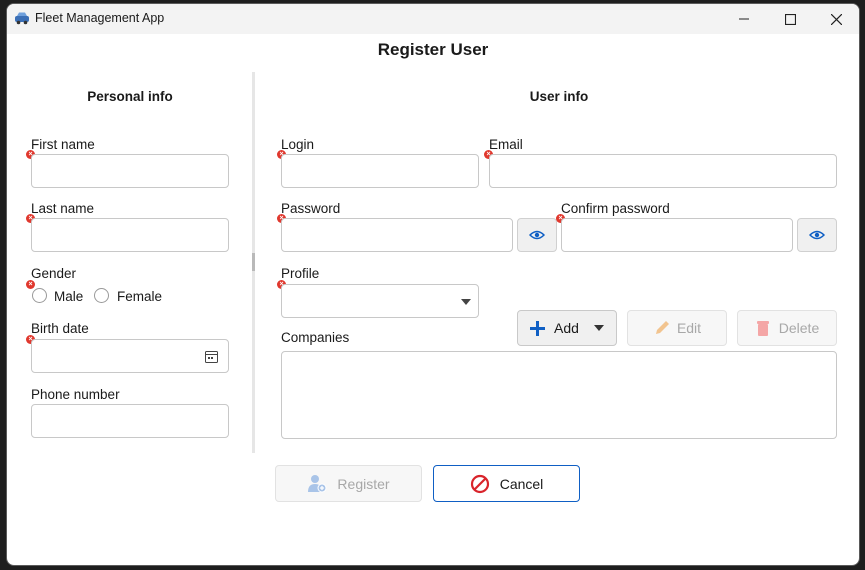 This screenshot has height=570, width=865. I want to click on companies-label: Companies, so click(315, 337).